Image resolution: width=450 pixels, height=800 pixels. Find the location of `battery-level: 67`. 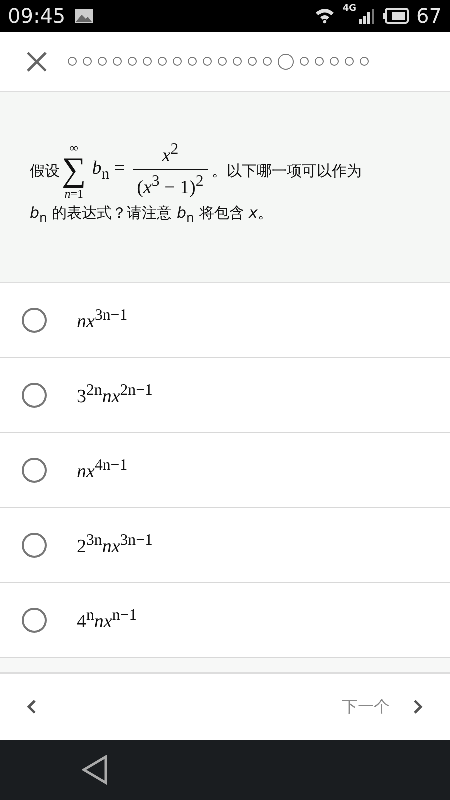

battery-level: 67 is located at coordinates (429, 16).